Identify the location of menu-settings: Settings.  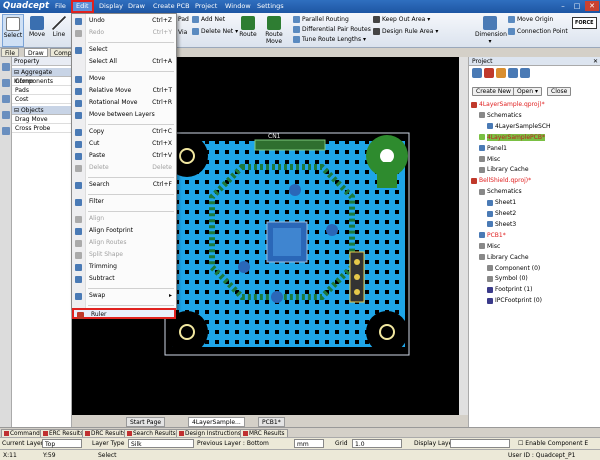
(270, 6).